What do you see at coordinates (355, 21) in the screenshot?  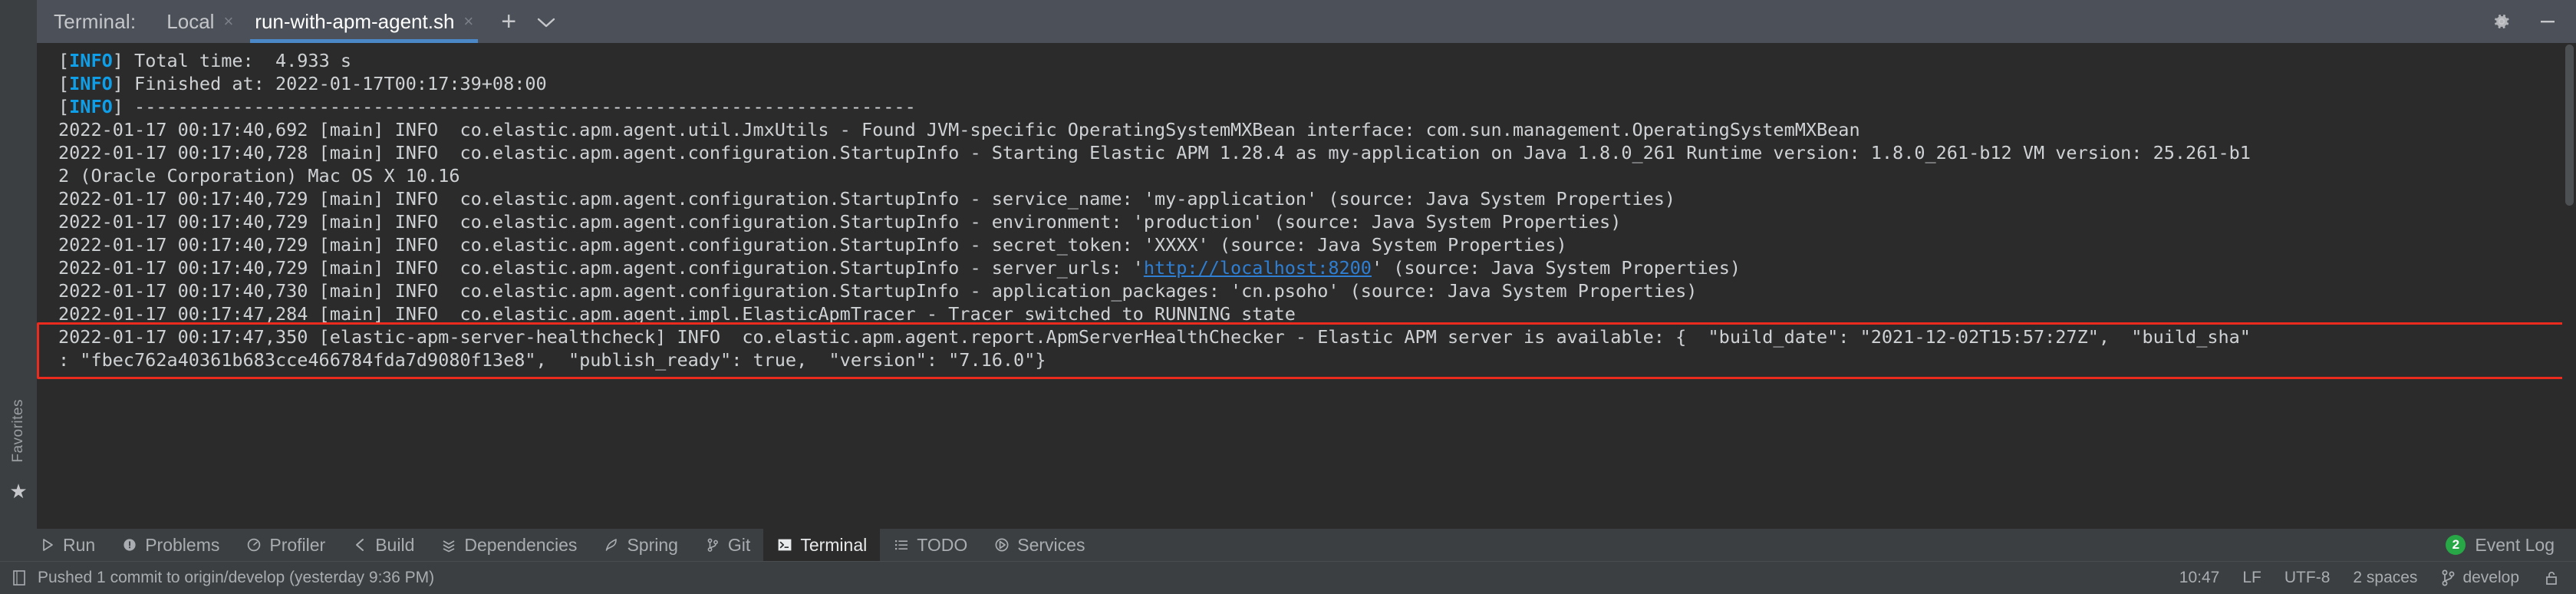 I see `terminal-tab-run-with-apm-agent-label: run-with-apm-agent.sh` at bounding box center [355, 21].